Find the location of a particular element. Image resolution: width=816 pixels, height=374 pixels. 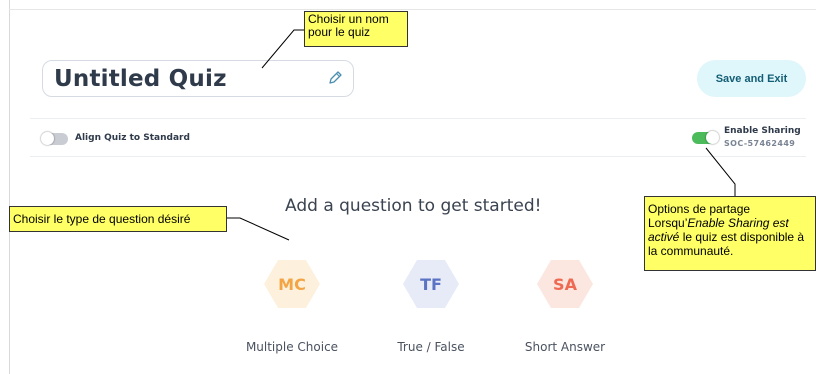

name-callout-line-2: pour le quiz is located at coordinates (339, 32).